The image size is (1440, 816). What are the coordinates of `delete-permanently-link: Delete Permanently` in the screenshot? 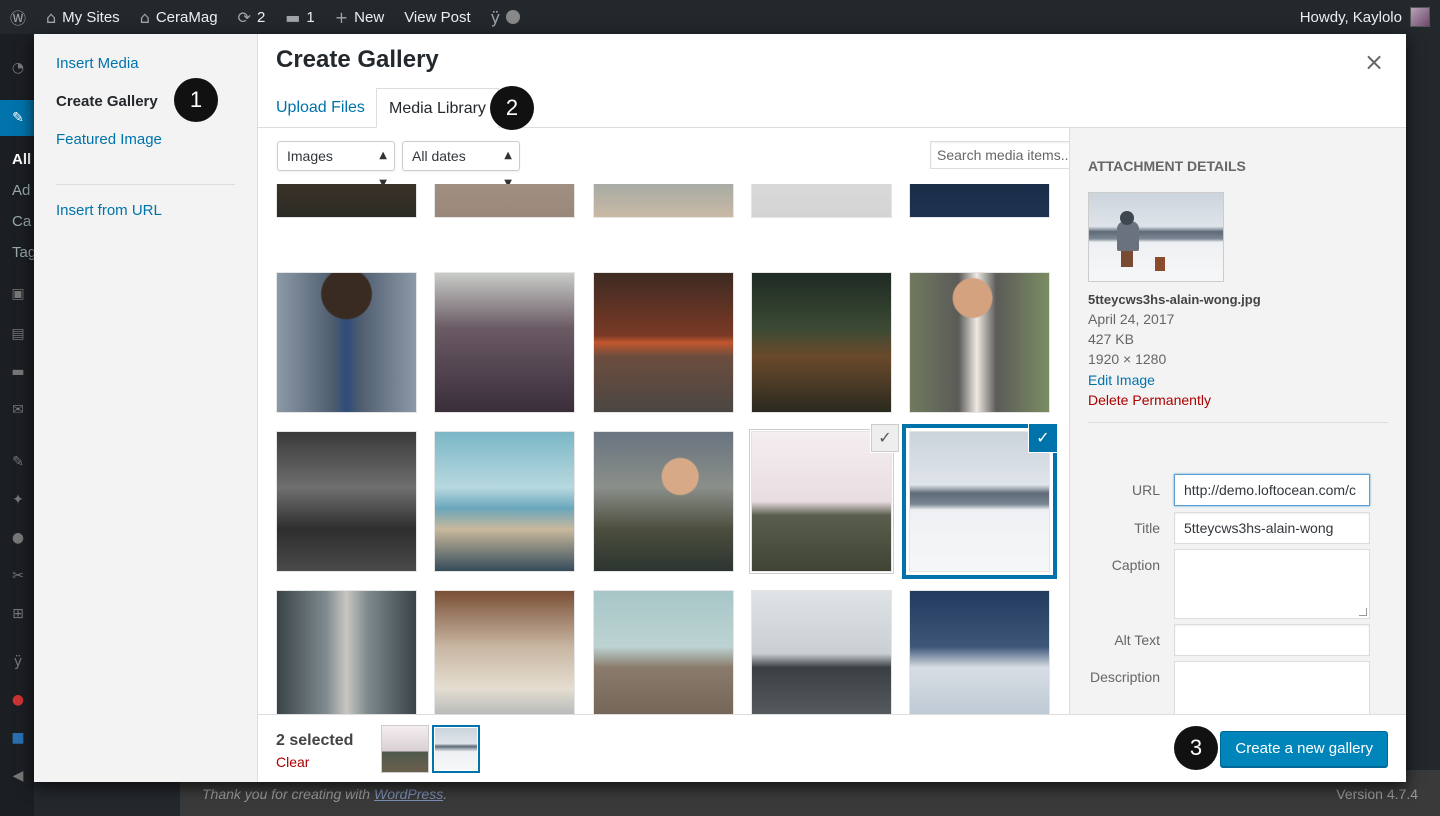 It's located at (1238, 400).